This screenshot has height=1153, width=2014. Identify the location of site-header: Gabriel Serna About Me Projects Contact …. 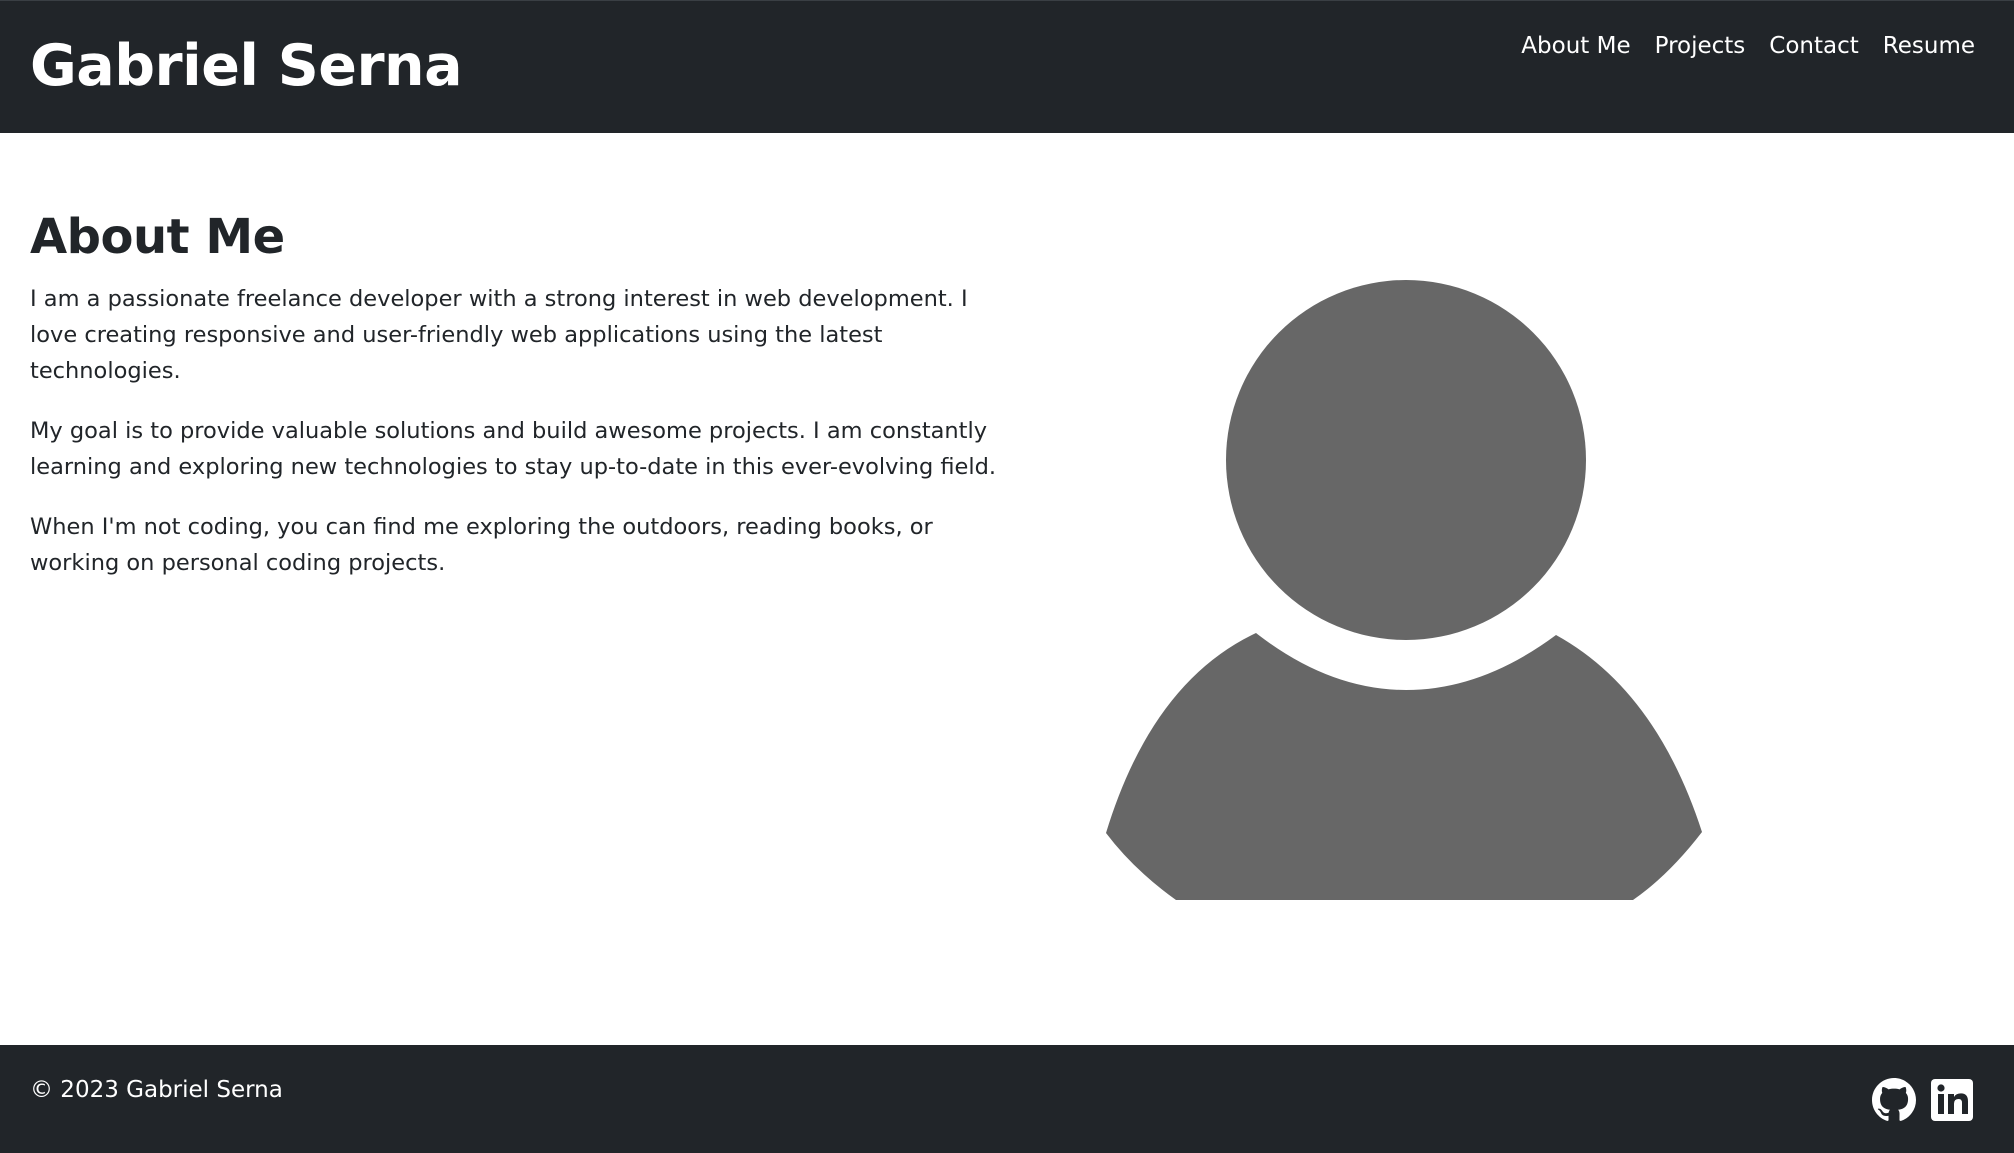
(1007, 66).